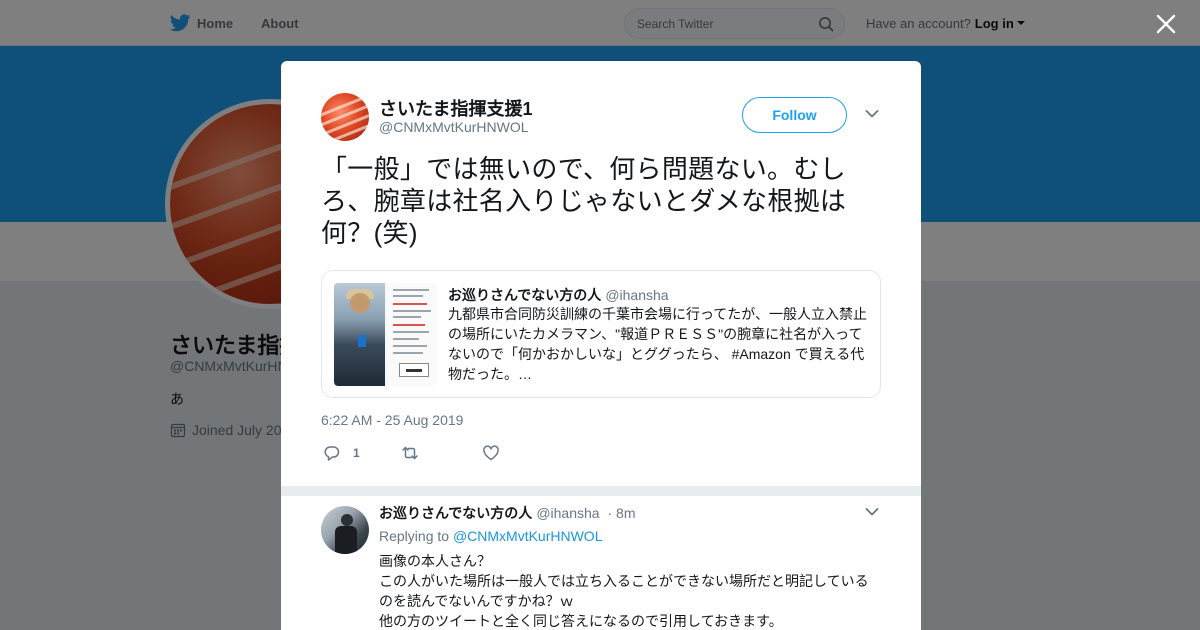 This screenshot has height=630, width=1200. What do you see at coordinates (601, 491) in the screenshot?
I see `thread-divider` at bounding box center [601, 491].